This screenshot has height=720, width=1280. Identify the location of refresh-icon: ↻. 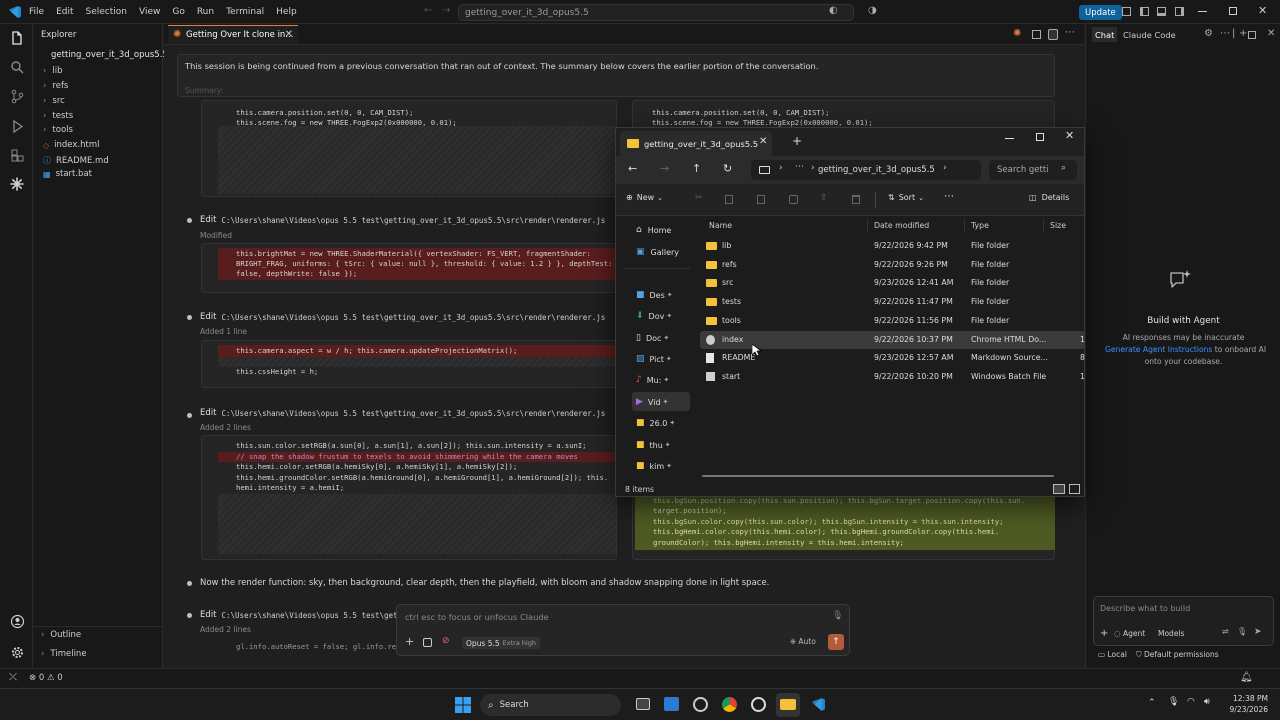
(727, 168).